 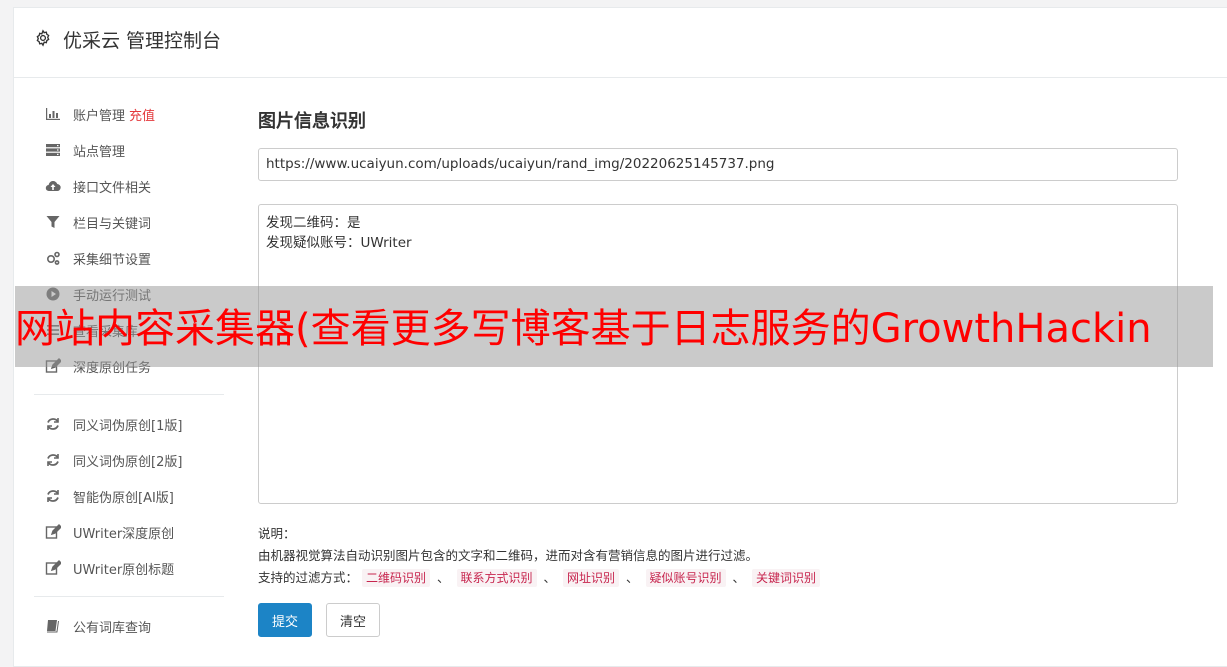 I want to click on filter-tag: 二维码识别, so click(x=396, y=578).